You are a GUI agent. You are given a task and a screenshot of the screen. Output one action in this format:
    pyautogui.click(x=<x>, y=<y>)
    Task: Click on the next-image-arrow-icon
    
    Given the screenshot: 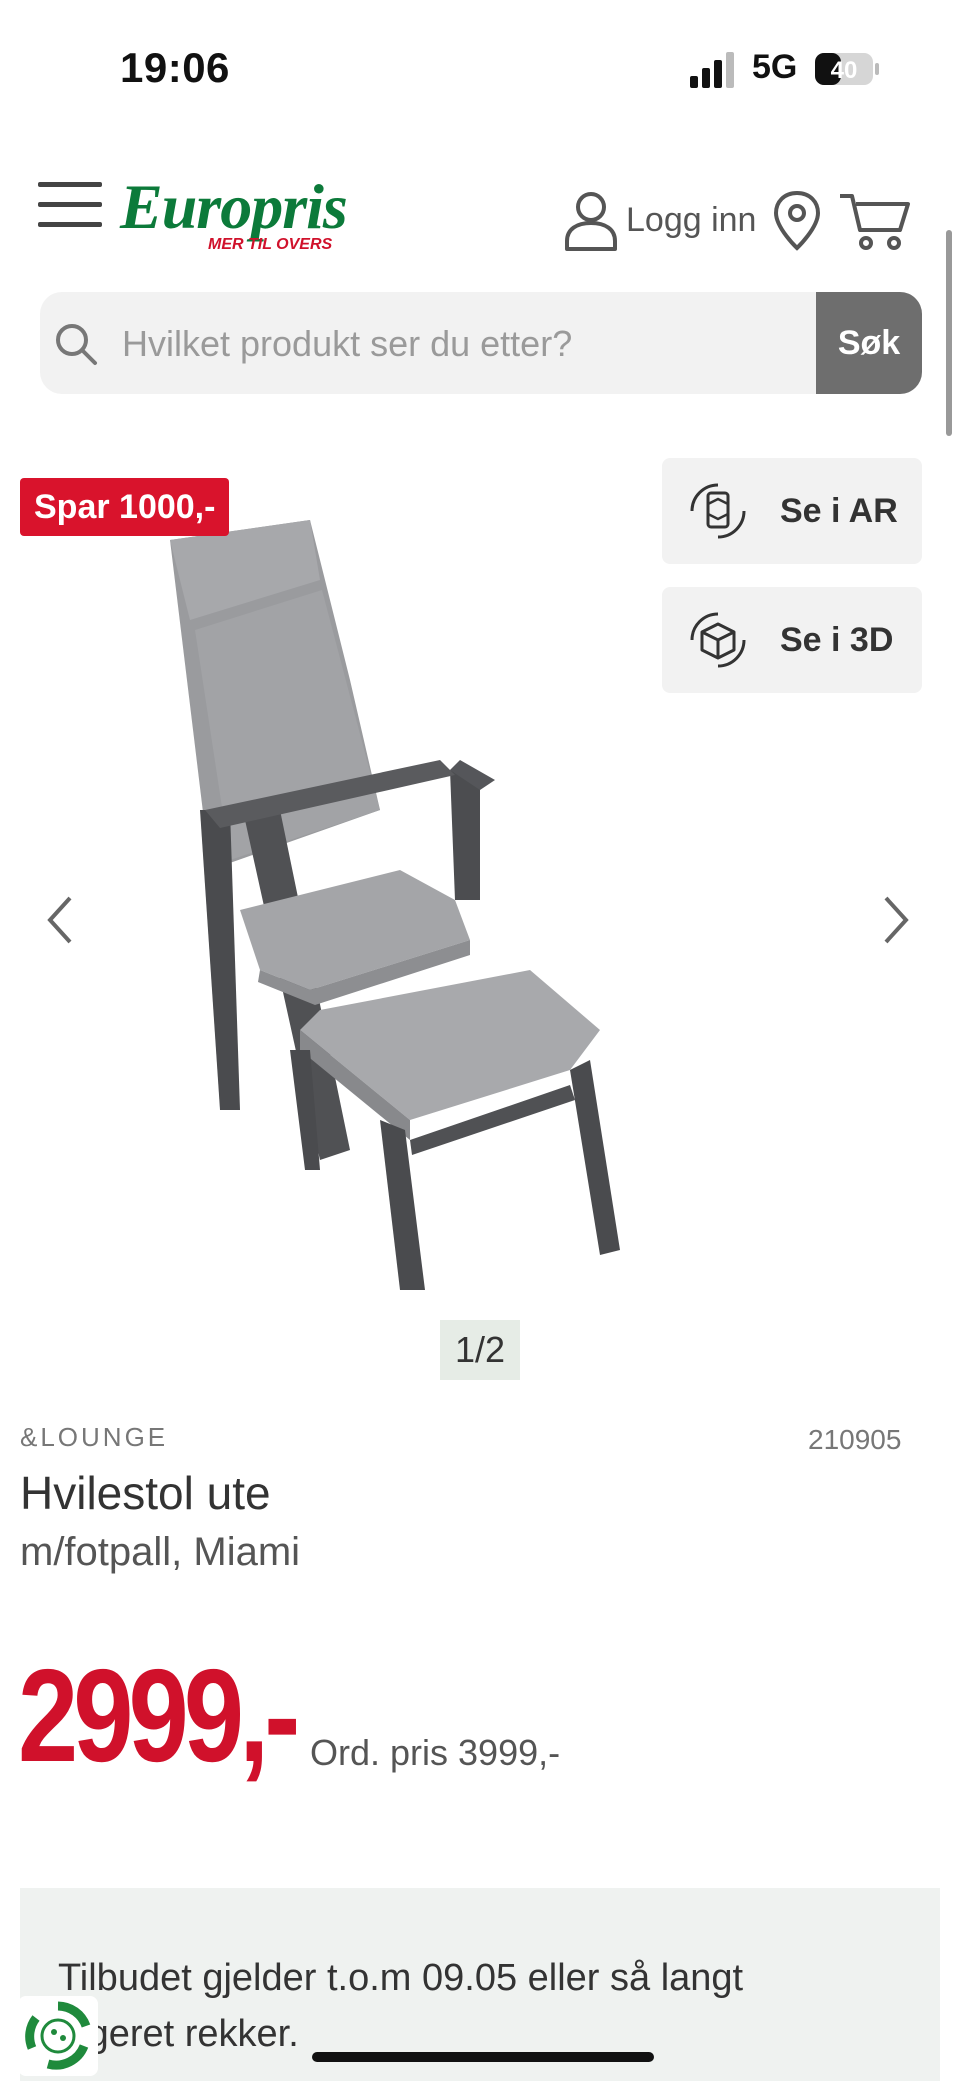 What is the action you would take?
    pyautogui.click(x=896, y=920)
    